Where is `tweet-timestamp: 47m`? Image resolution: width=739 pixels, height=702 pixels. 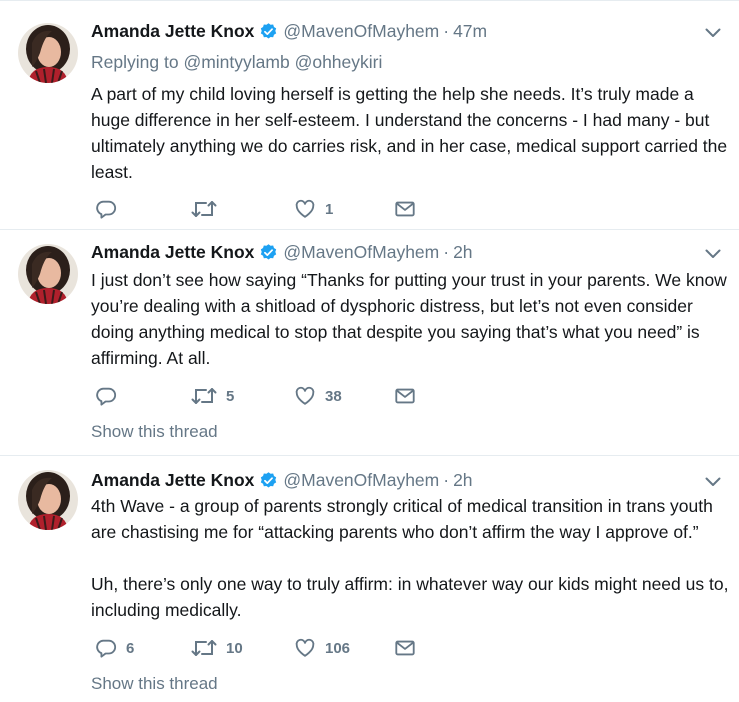 tweet-timestamp: 47m is located at coordinates (470, 31).